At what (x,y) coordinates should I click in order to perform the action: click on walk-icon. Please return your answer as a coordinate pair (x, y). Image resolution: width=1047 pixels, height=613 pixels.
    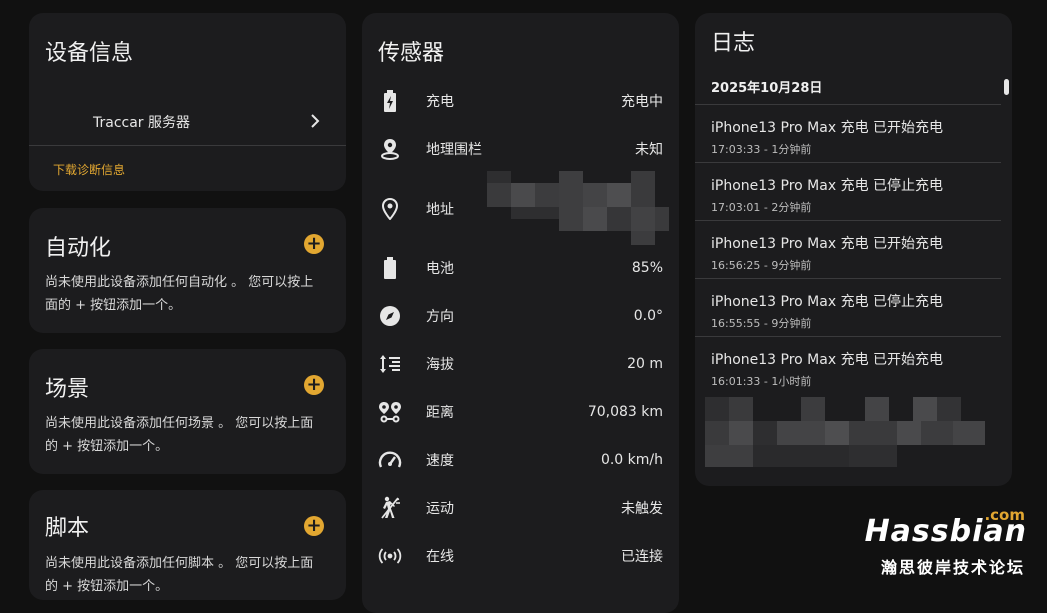
    Looking at the image, I should click on (390, 508).